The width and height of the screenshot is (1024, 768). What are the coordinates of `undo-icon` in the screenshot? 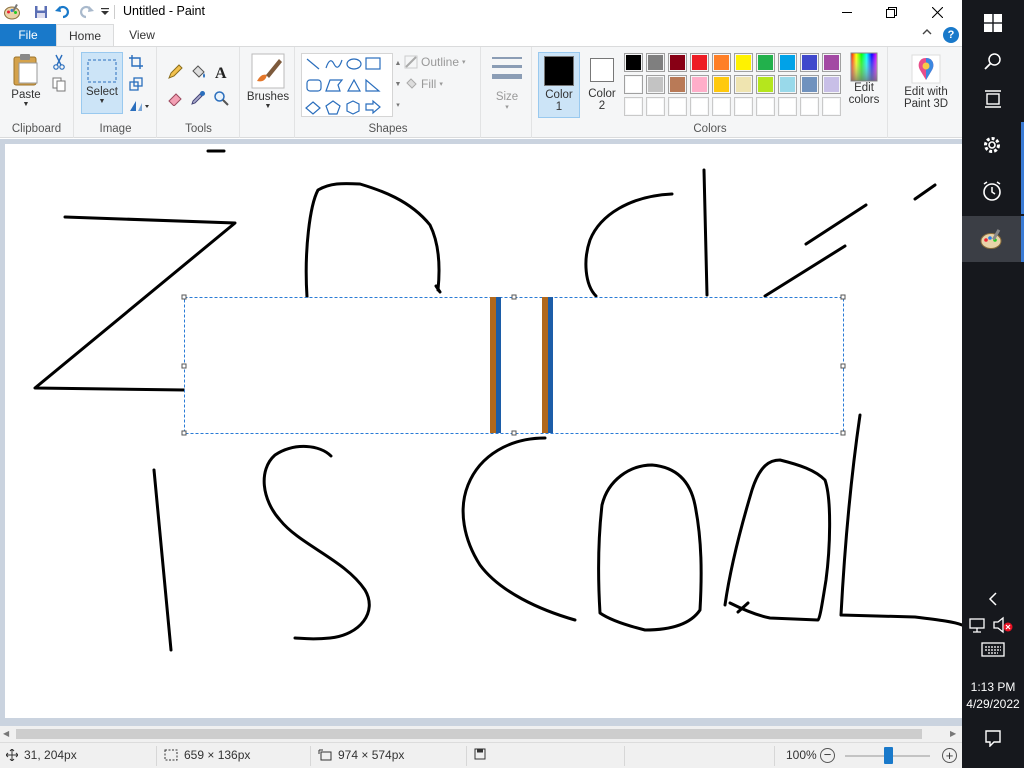 It's located at (63, 12).